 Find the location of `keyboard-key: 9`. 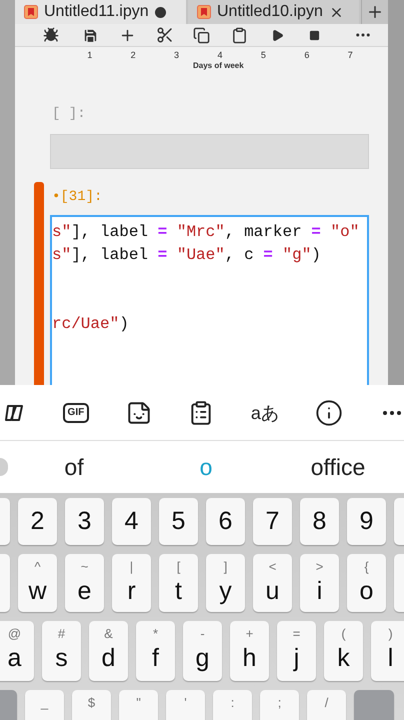

keyboard-key: 9 is located at coordinates (366, 521).